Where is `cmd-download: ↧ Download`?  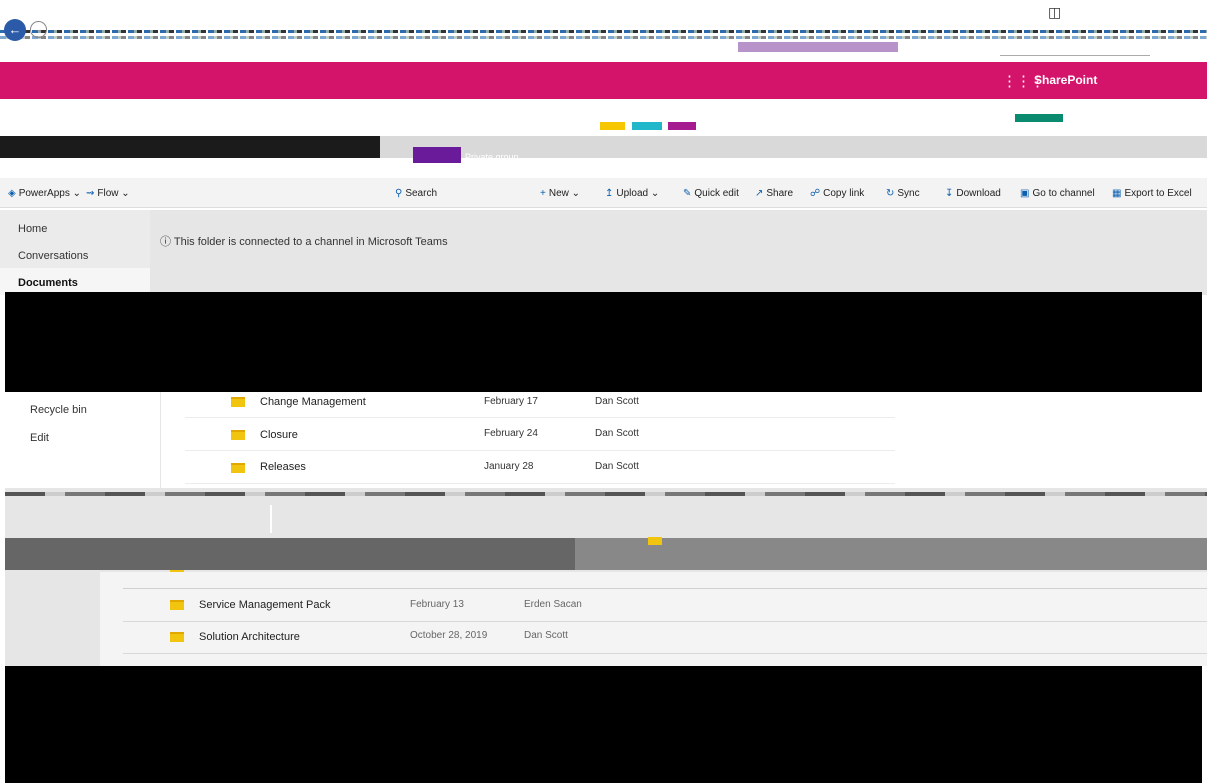 cmd-download: ↧ Download is located at coordinates (973, 193).